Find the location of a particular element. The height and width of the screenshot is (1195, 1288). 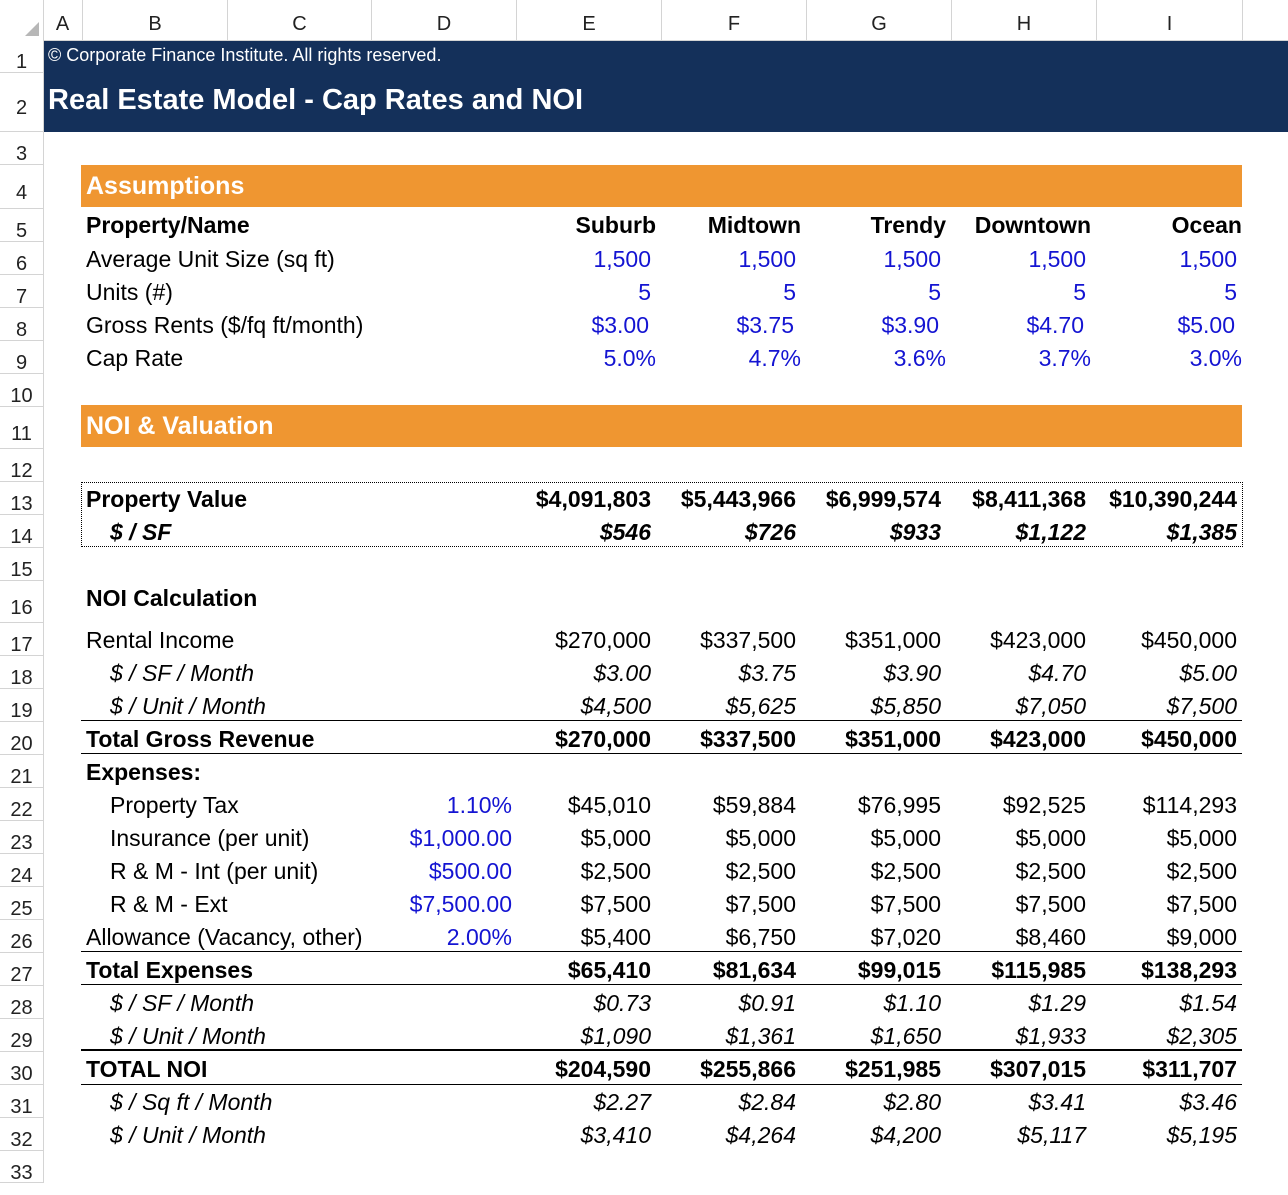

value-cell: $2.27 is located at coordinates (622, 1102).